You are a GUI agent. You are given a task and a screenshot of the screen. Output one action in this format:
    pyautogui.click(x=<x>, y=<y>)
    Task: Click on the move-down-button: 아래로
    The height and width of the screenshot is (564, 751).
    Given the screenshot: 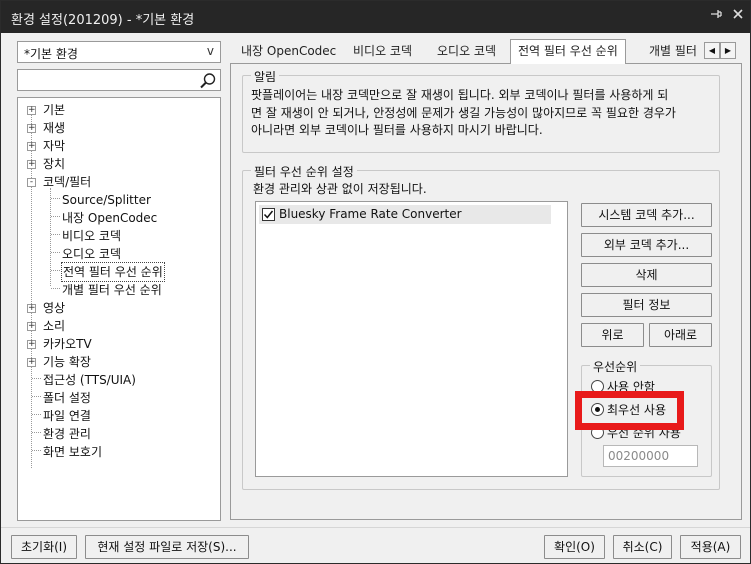 What is the action you would take?
    pyautogui.click(x=680, y=335)
    